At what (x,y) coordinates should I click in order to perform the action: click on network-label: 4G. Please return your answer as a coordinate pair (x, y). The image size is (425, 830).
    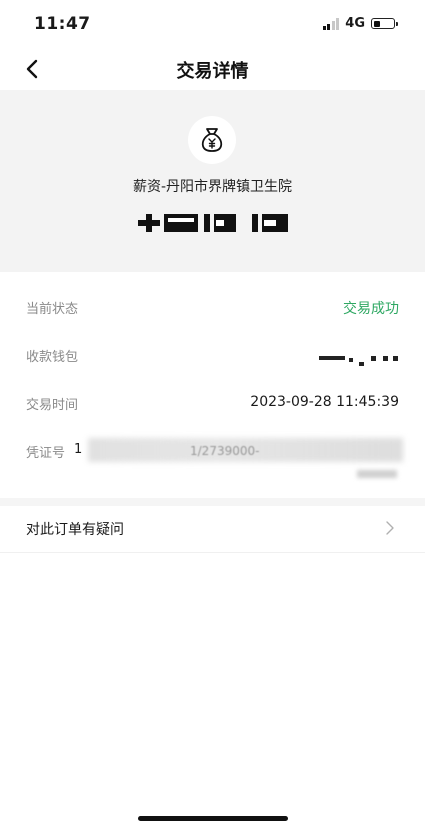
    Looking at the image, I should click on (355, 23).